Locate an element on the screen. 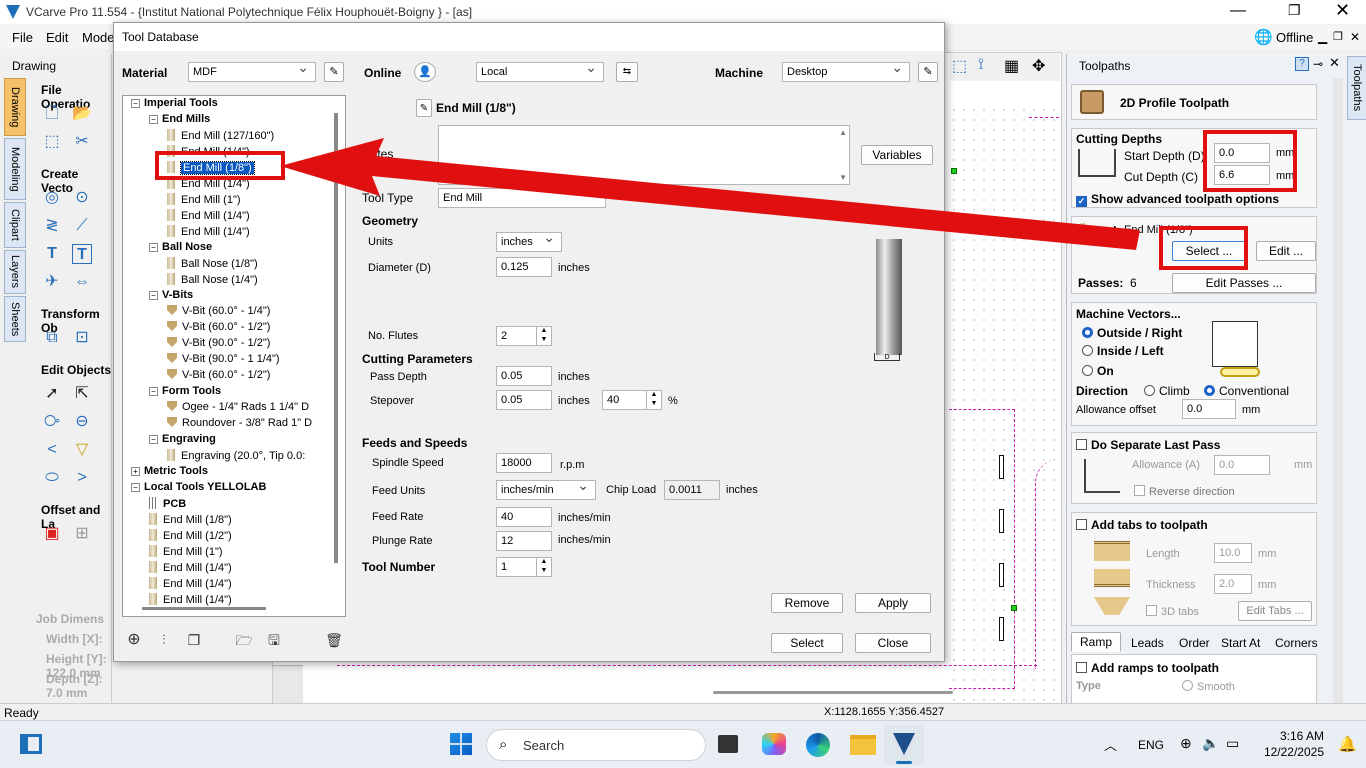  conventional-radio: Conventional is located at coordinates (1246, 391).